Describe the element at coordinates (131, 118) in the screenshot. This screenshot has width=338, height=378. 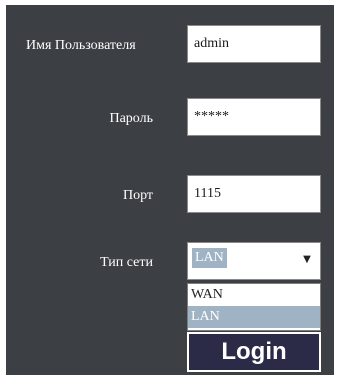
I see `password-label: Пароль` at that location.